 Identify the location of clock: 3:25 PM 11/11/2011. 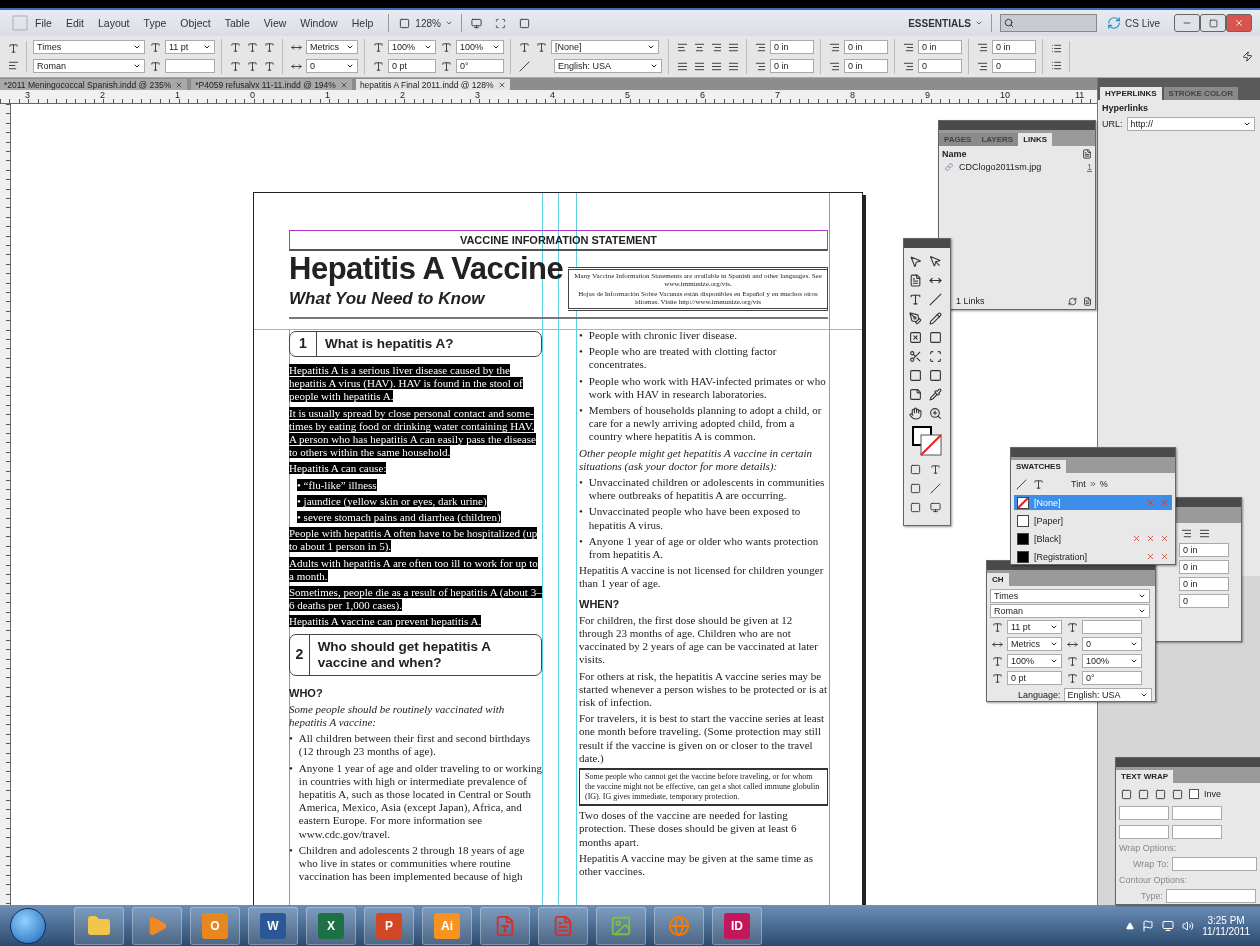
(1226, 925).